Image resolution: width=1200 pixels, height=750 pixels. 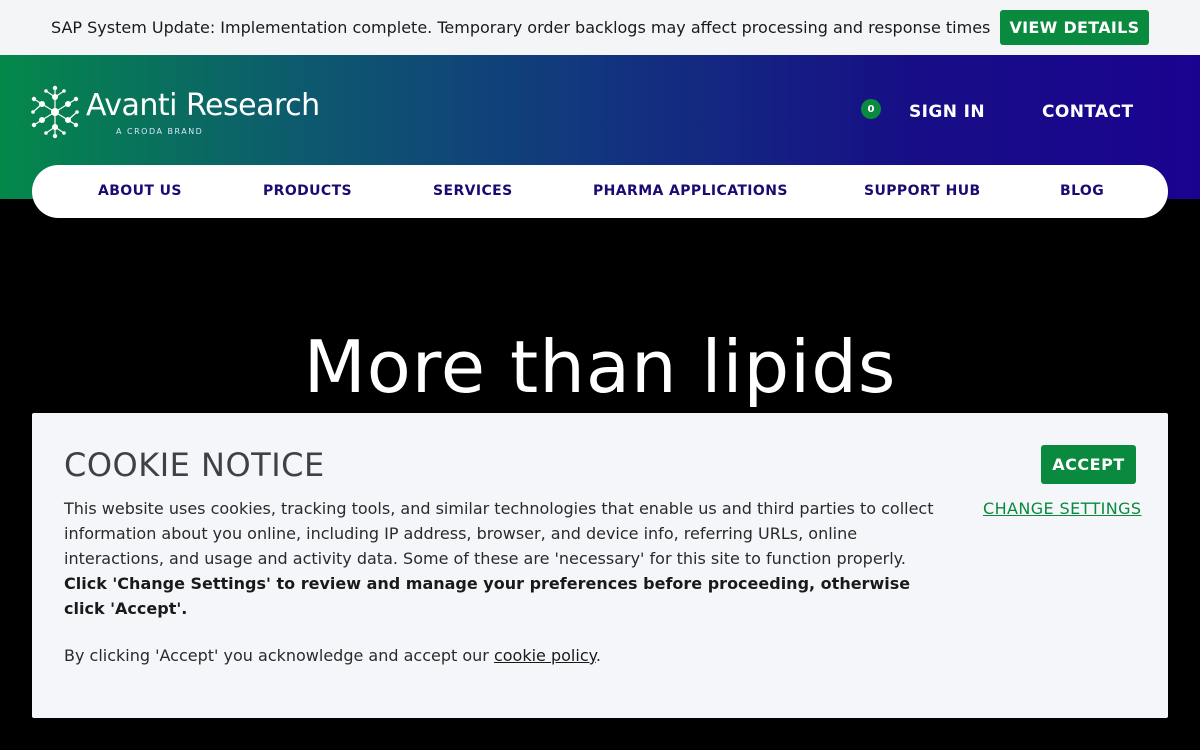 What do you see at coordinates (194, 465) in the screenshot?
I see `cookie-title: COOKIE NOTICE` at bounding box center [194, 465].